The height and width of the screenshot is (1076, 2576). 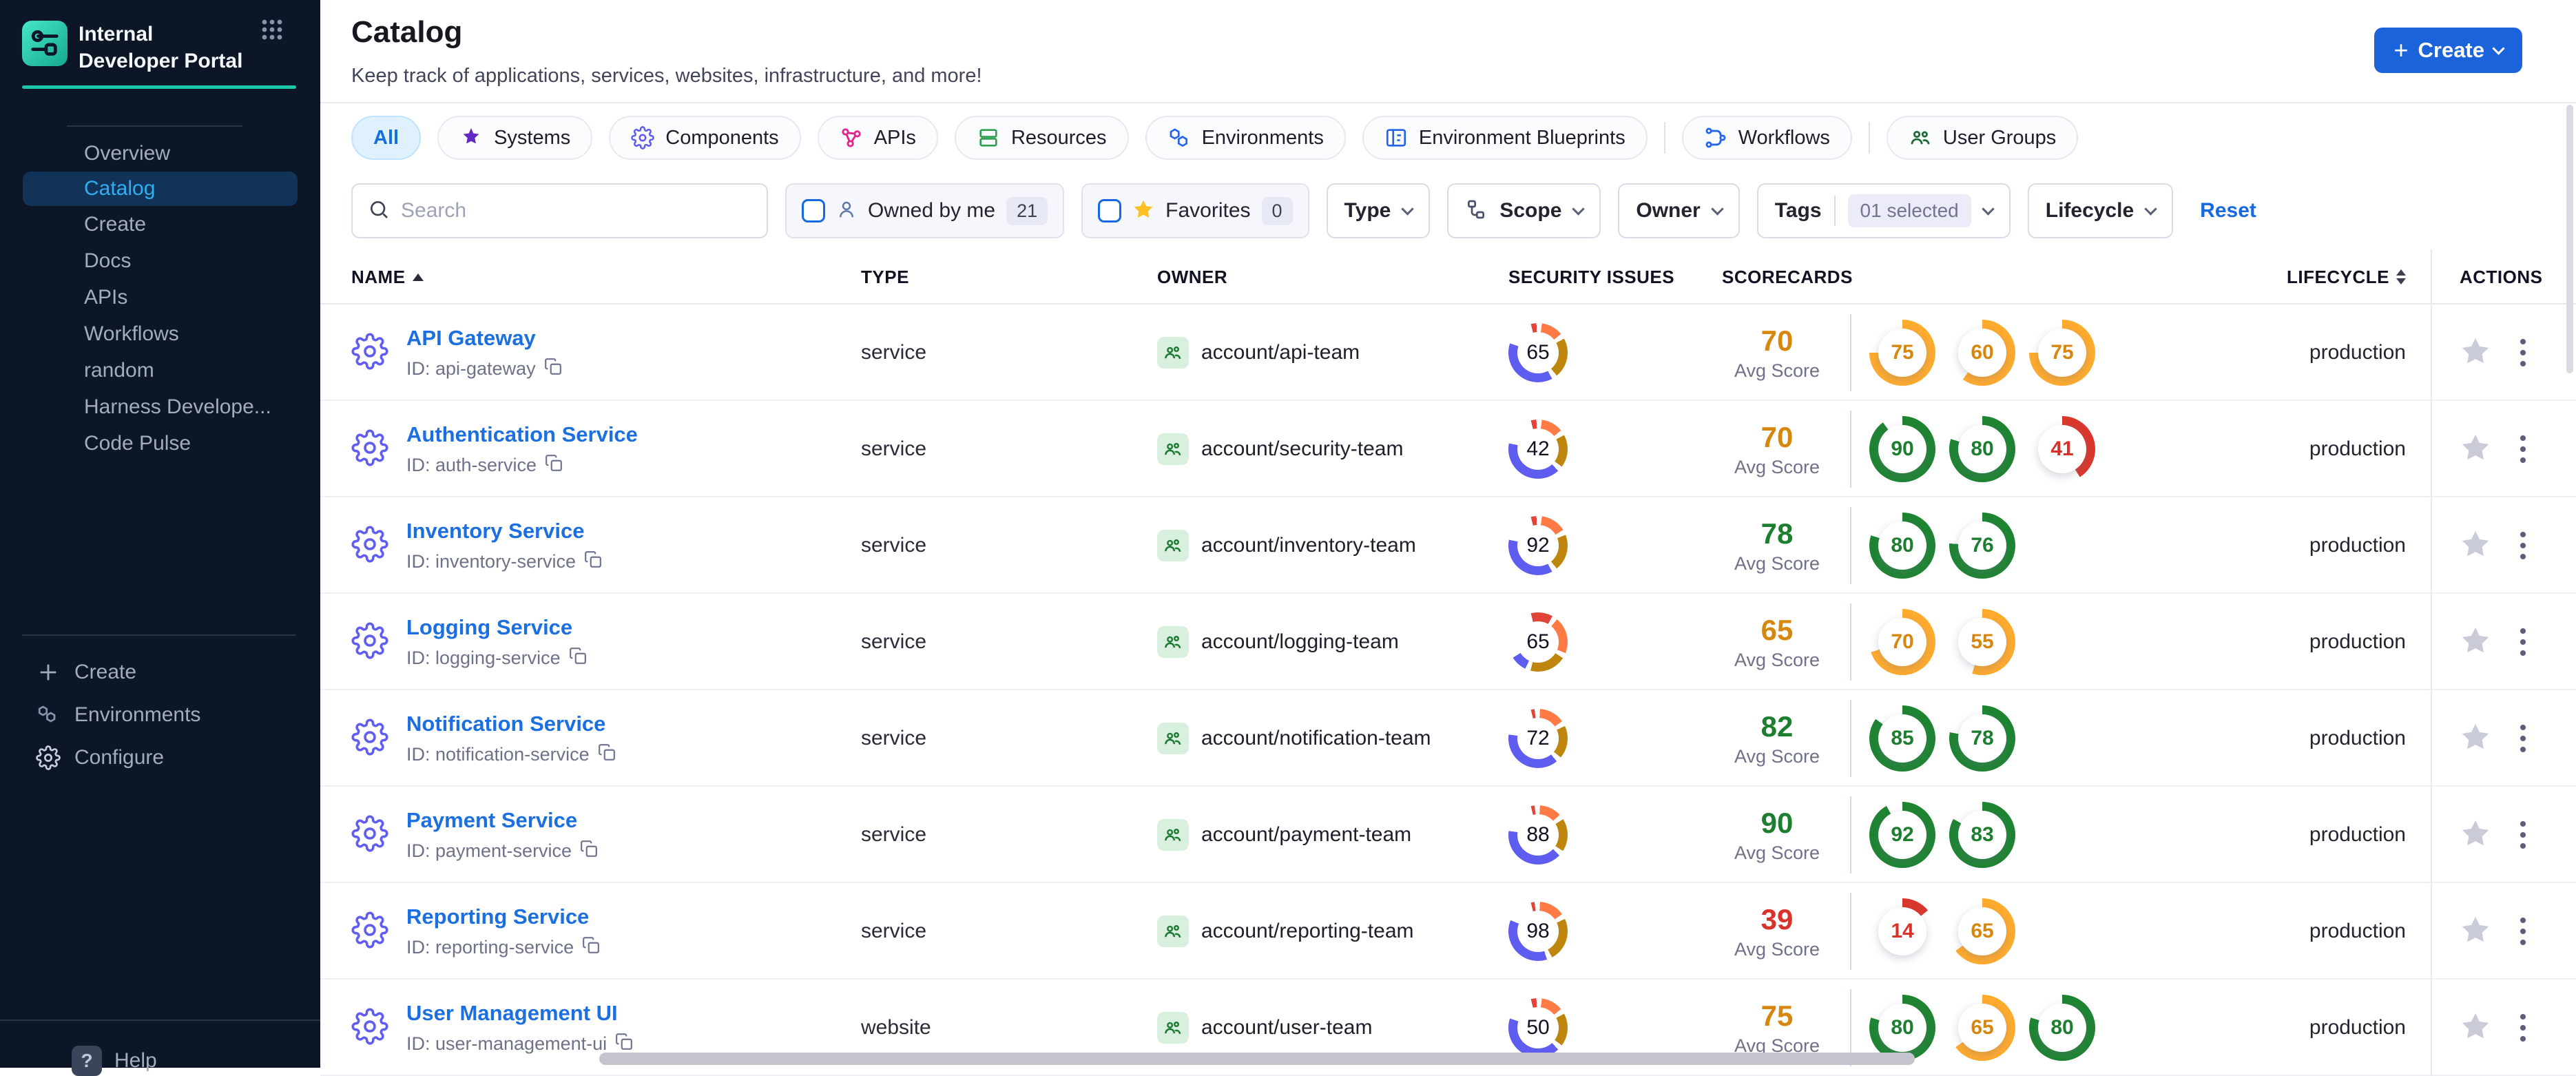 I want to click on owned-by-me-filter: Owned by me 21, so click(x=925, y=211).